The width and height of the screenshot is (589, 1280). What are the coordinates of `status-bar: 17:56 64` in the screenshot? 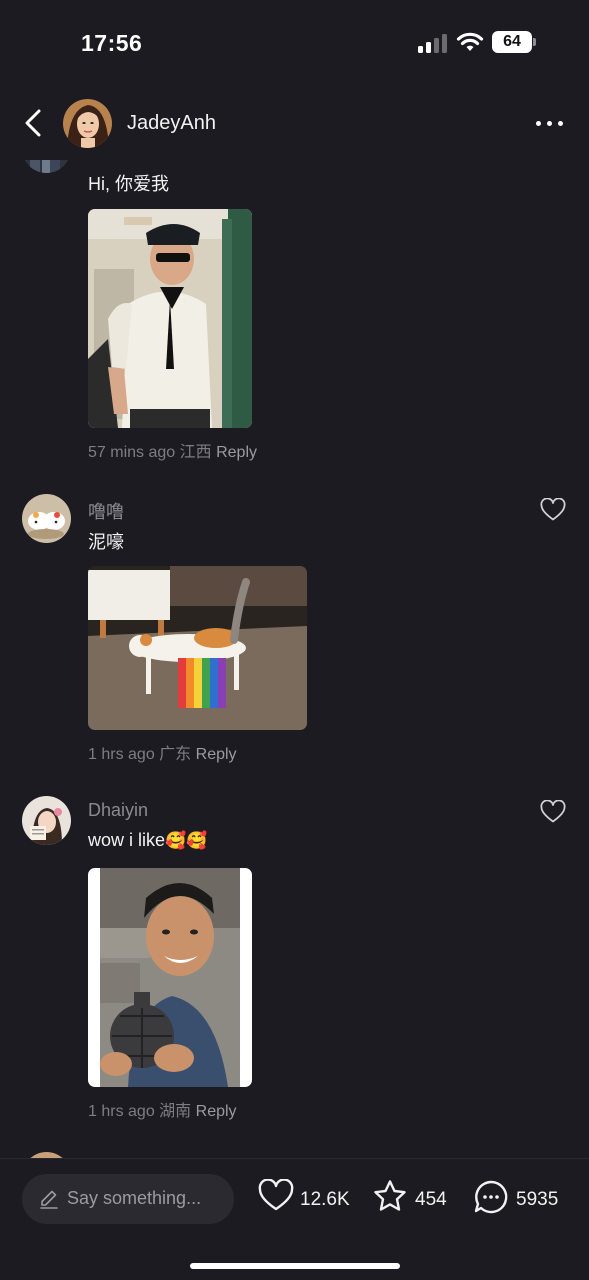 It's located at (294, 42).